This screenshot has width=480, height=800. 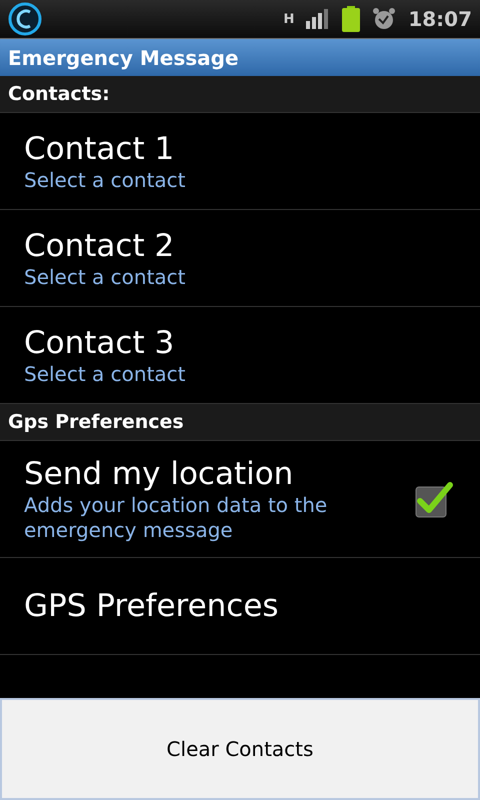 What do you see at coordinates (100, 245) in the screenshot?
I see `preference-title: Contact 2` at bounding box center [100, 245].